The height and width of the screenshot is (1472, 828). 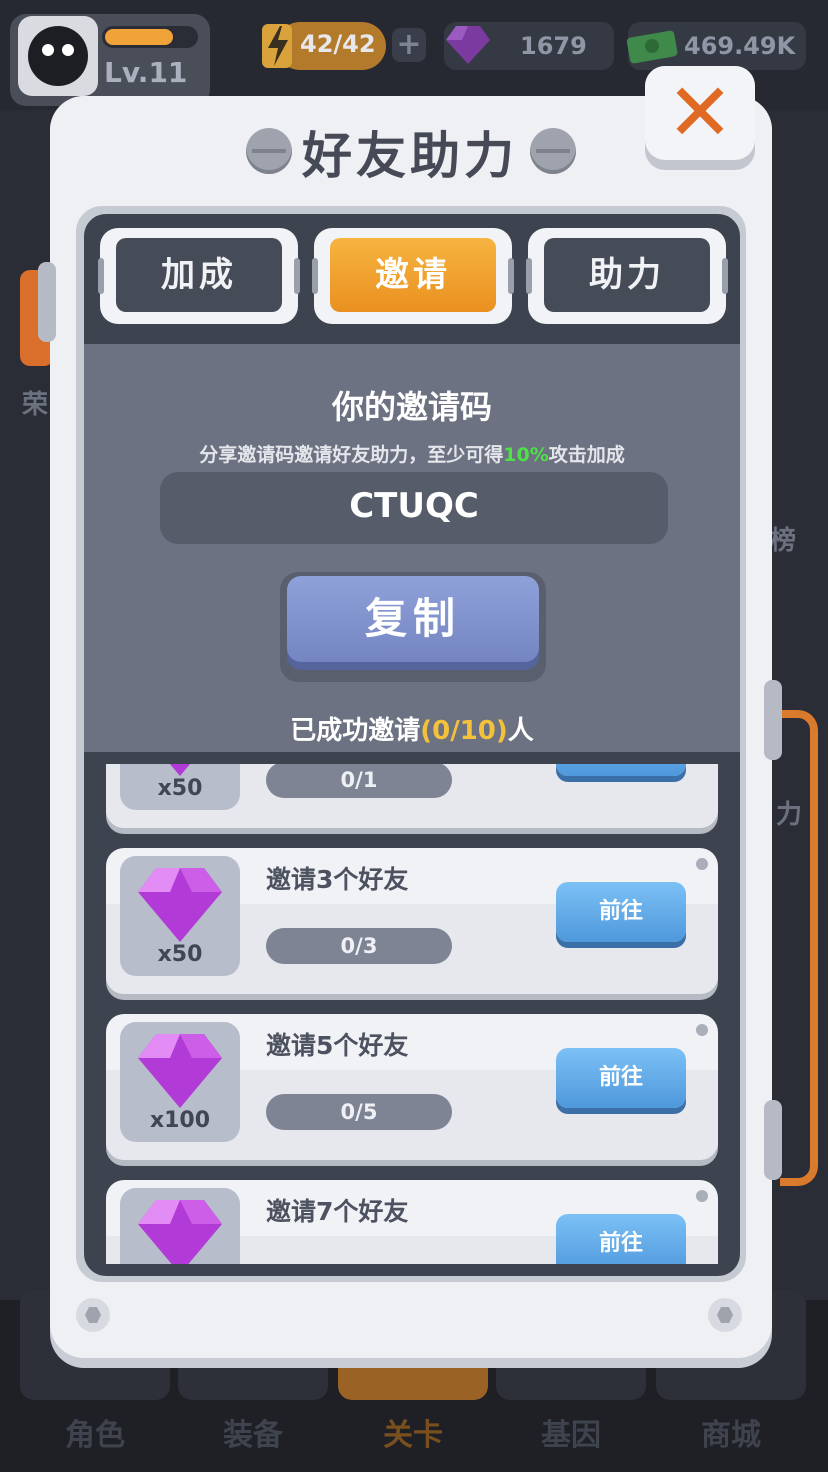 I want to click on tab-bonus: 加成, so click(x=199, y=276).